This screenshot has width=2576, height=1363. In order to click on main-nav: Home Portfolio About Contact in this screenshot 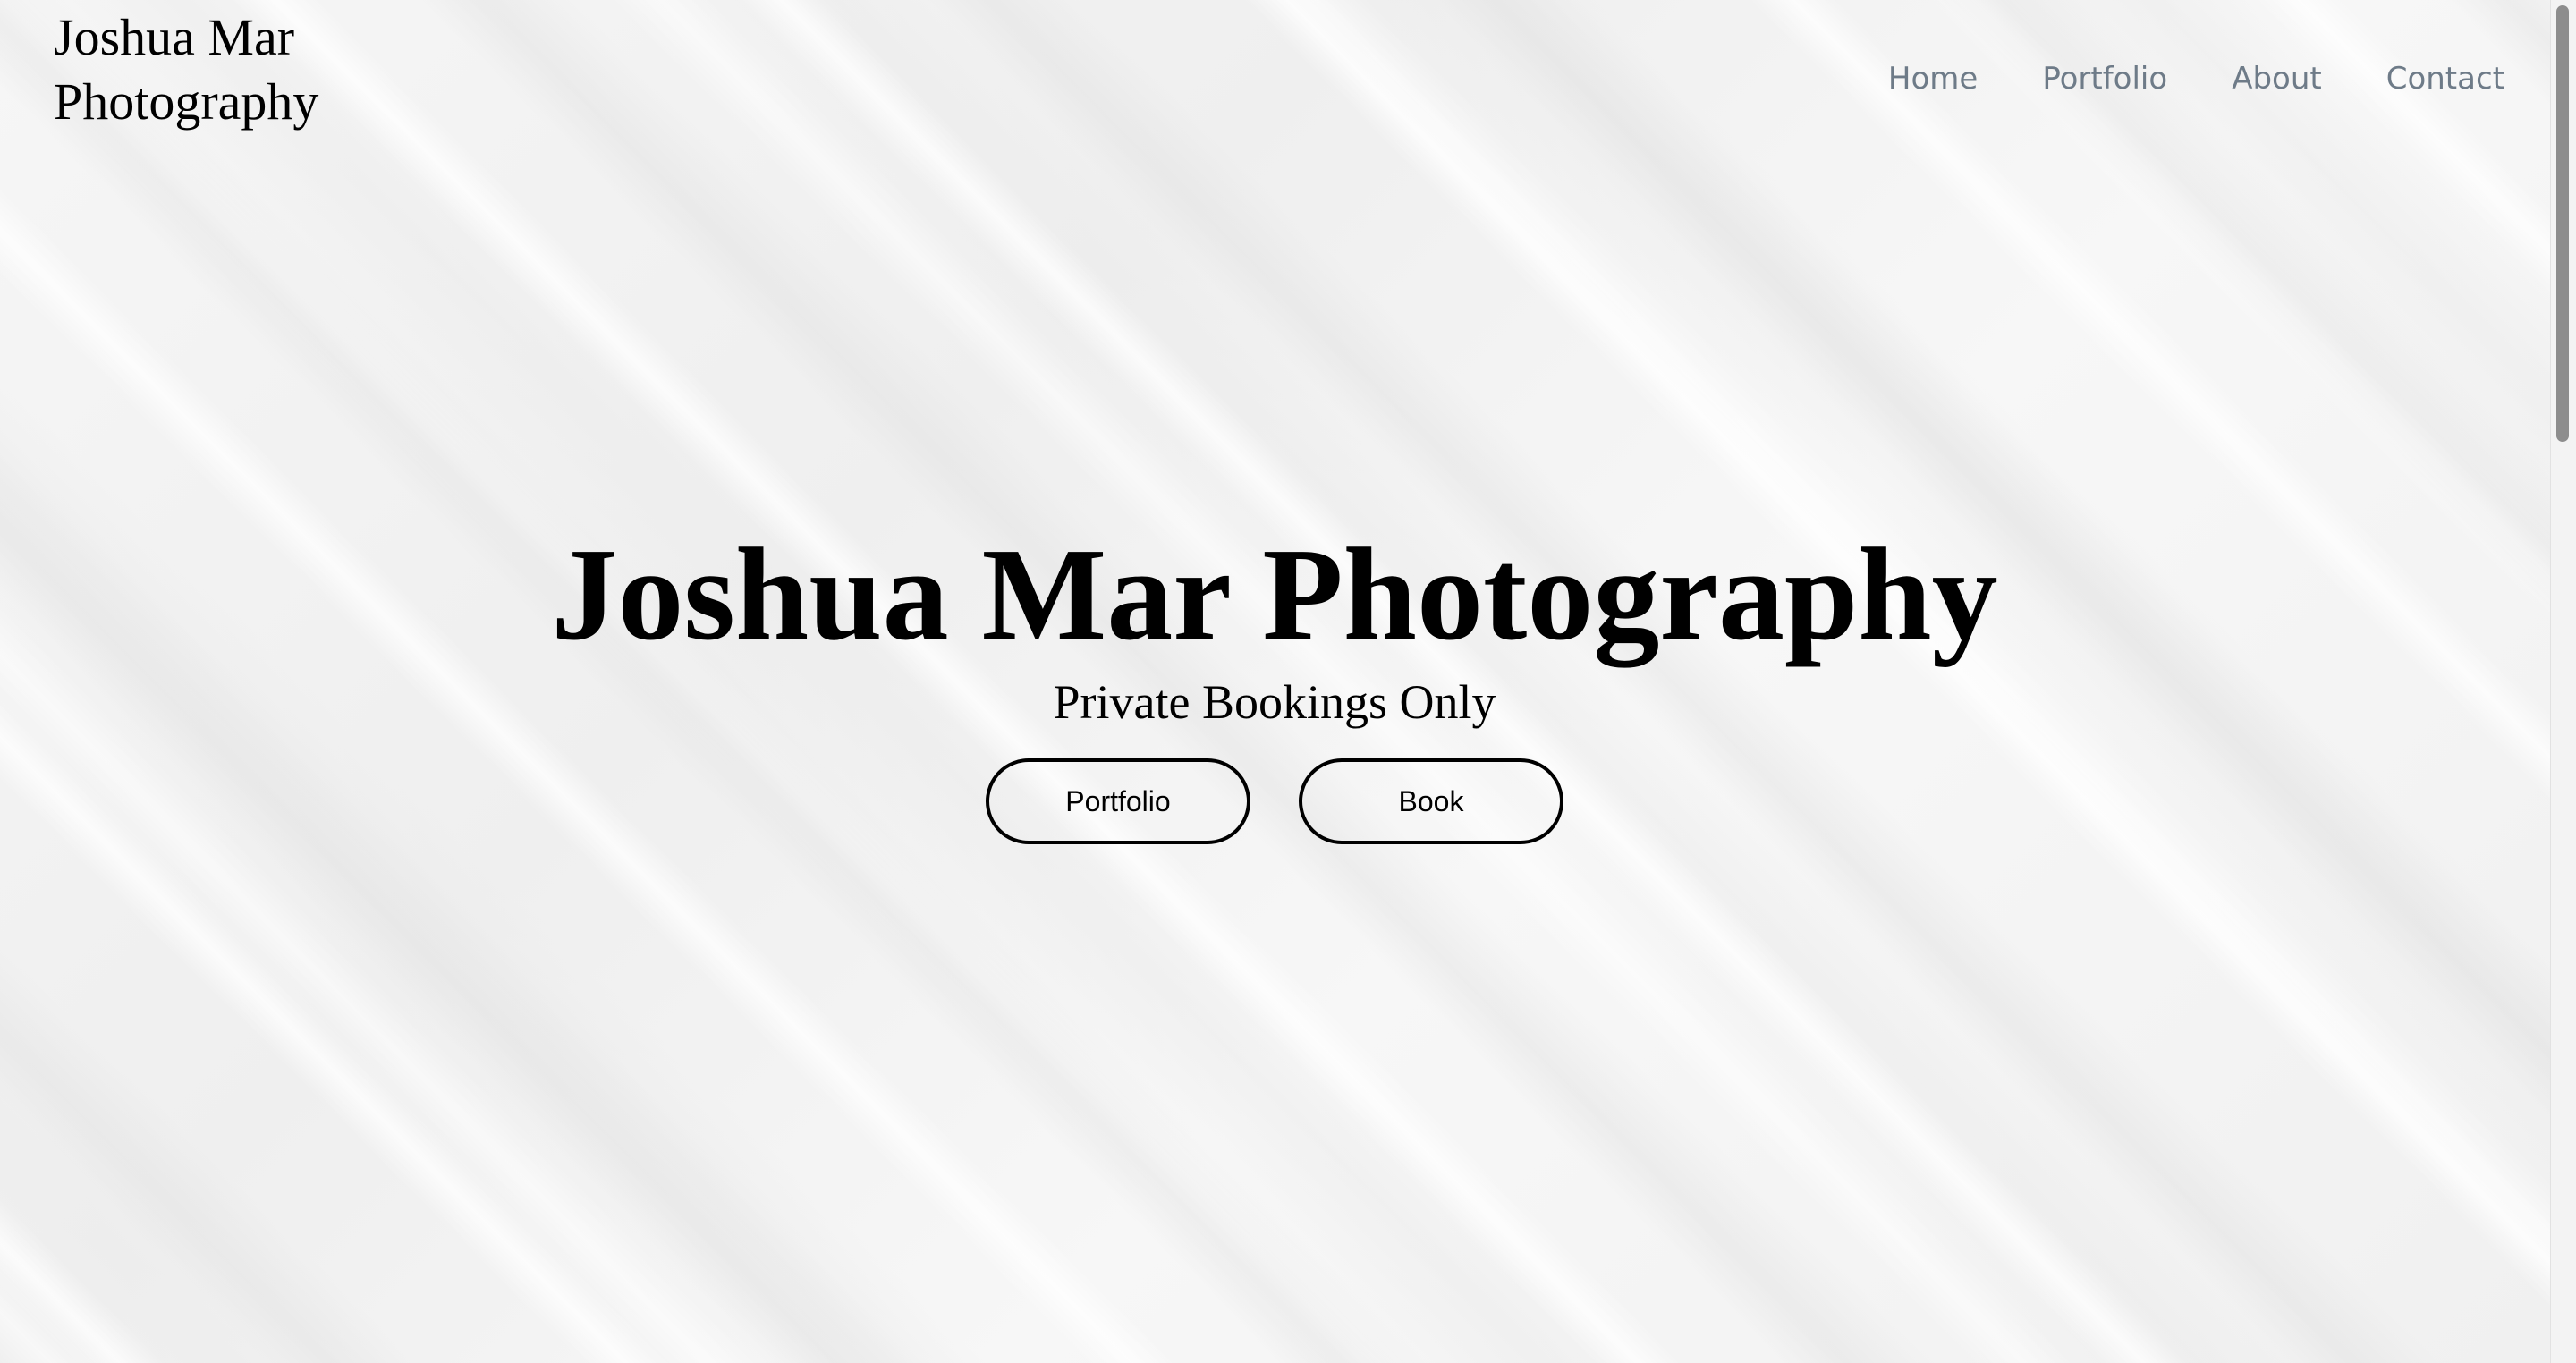, I will do `click(2196, 79)`.